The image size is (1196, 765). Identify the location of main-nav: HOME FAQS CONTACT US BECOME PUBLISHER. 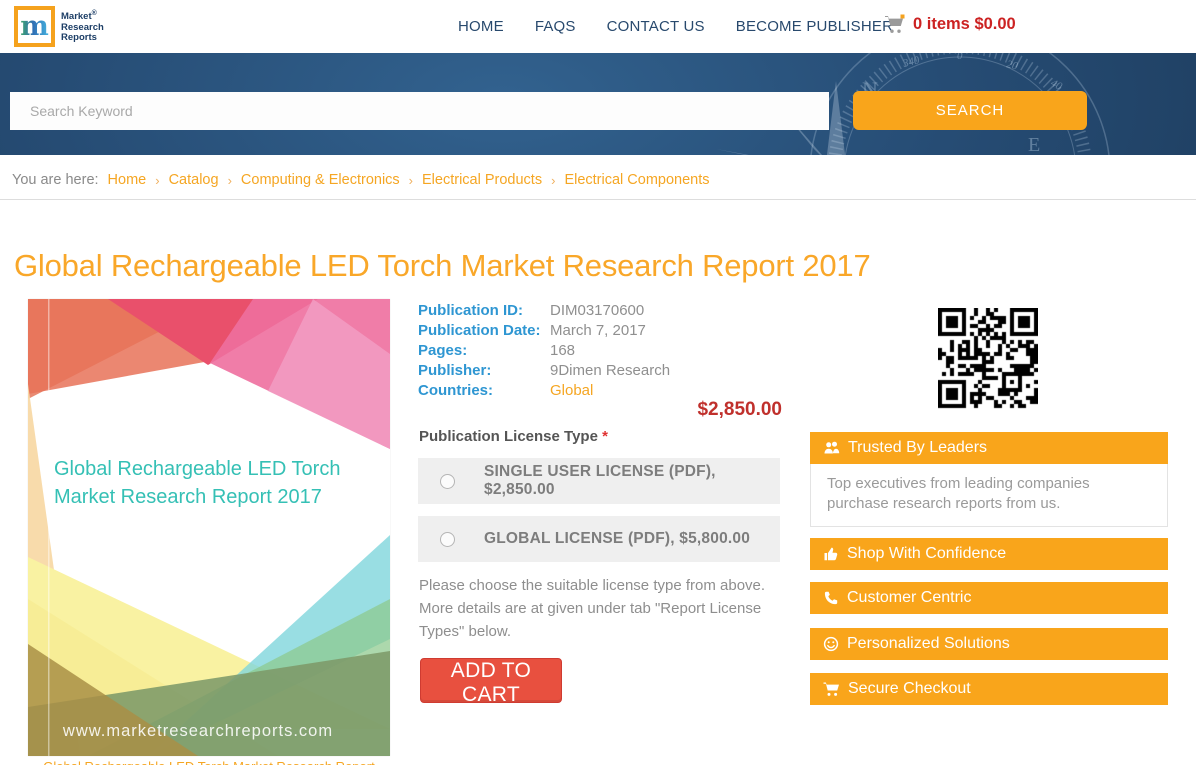
(675, 26).